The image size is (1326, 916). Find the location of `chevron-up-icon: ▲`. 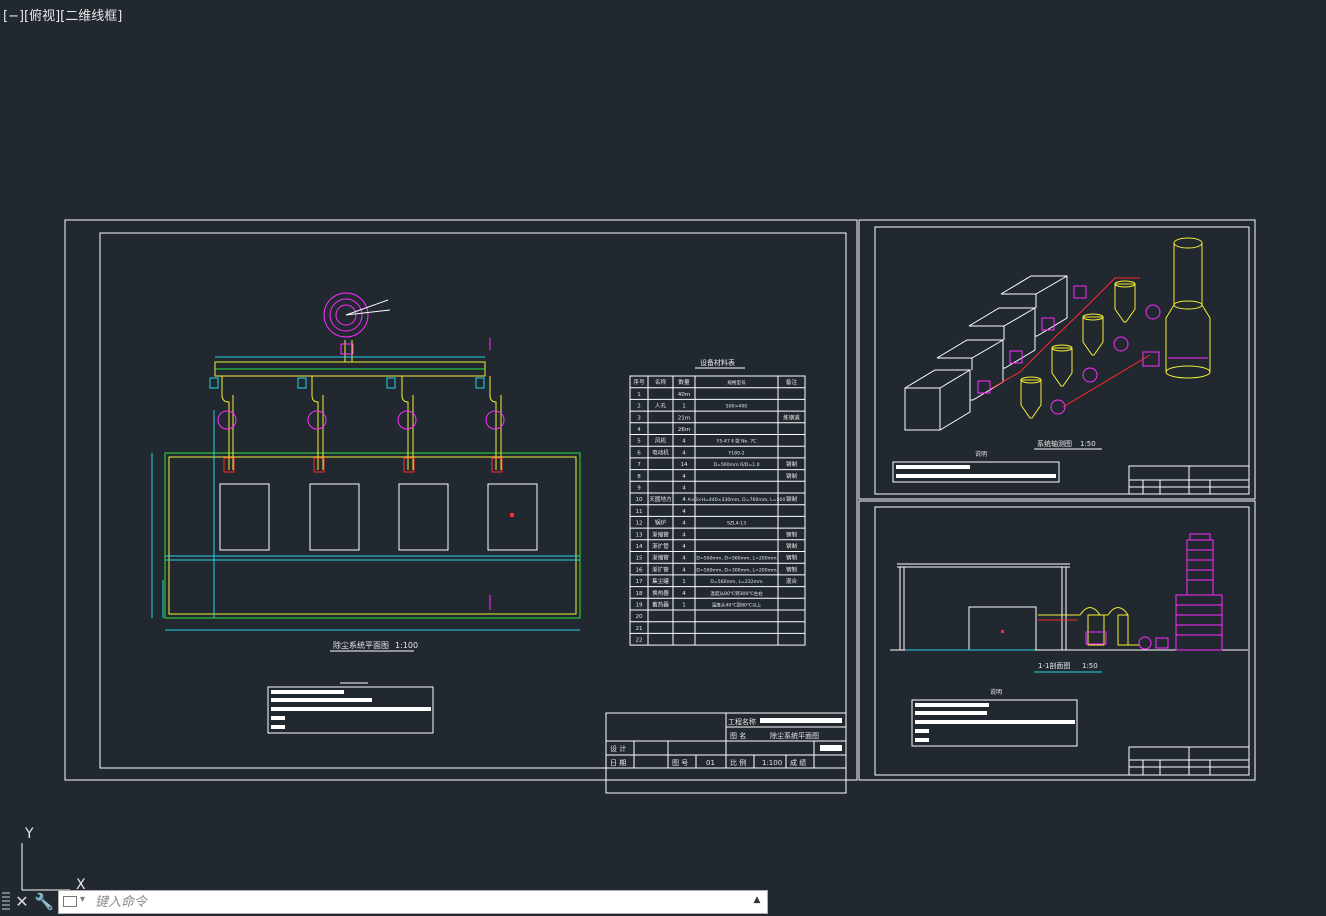

chevron-up-icon: ▲ is located at coordinates (757, 902).